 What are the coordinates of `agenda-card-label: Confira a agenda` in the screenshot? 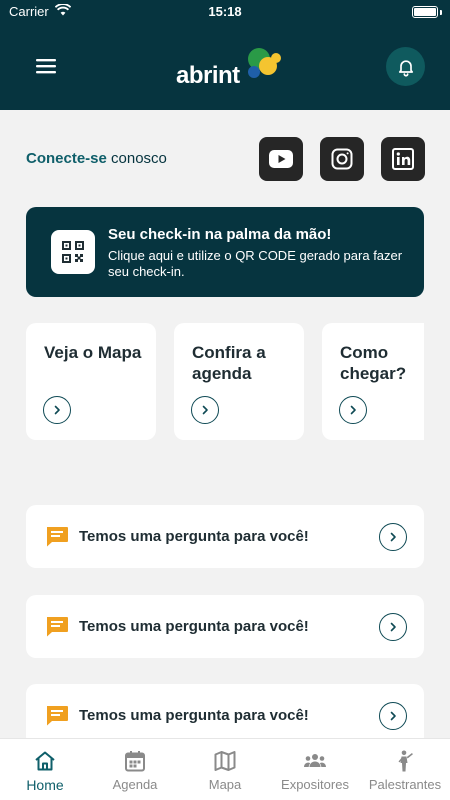 It's located at (229, 363).